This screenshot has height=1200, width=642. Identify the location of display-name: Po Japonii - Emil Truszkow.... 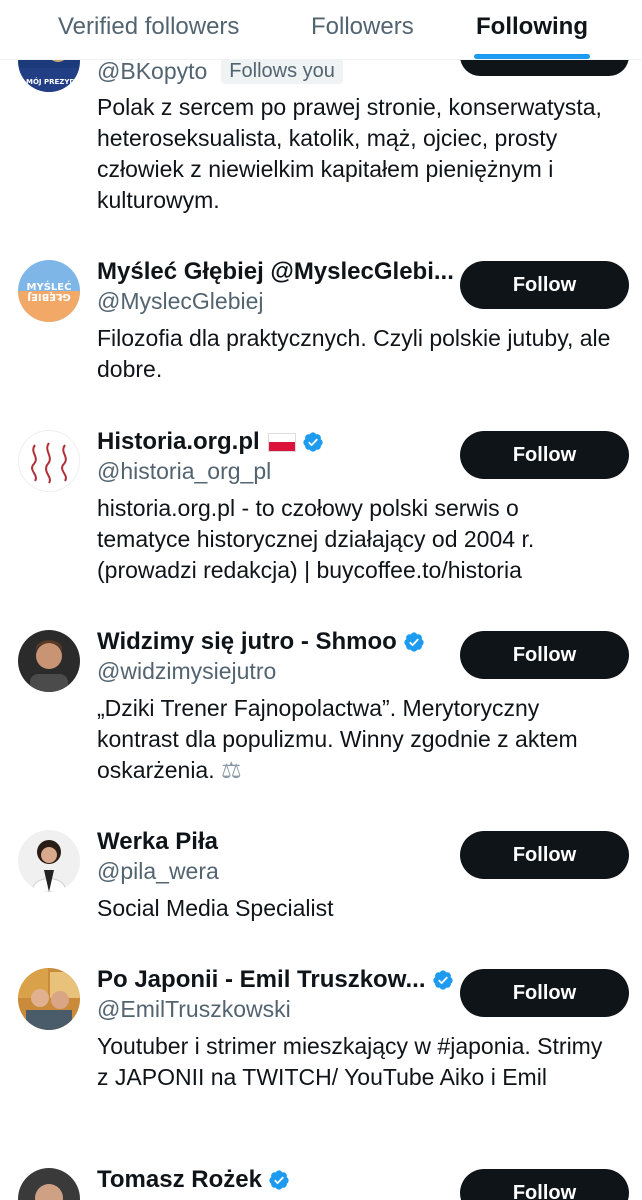
(261, 980).